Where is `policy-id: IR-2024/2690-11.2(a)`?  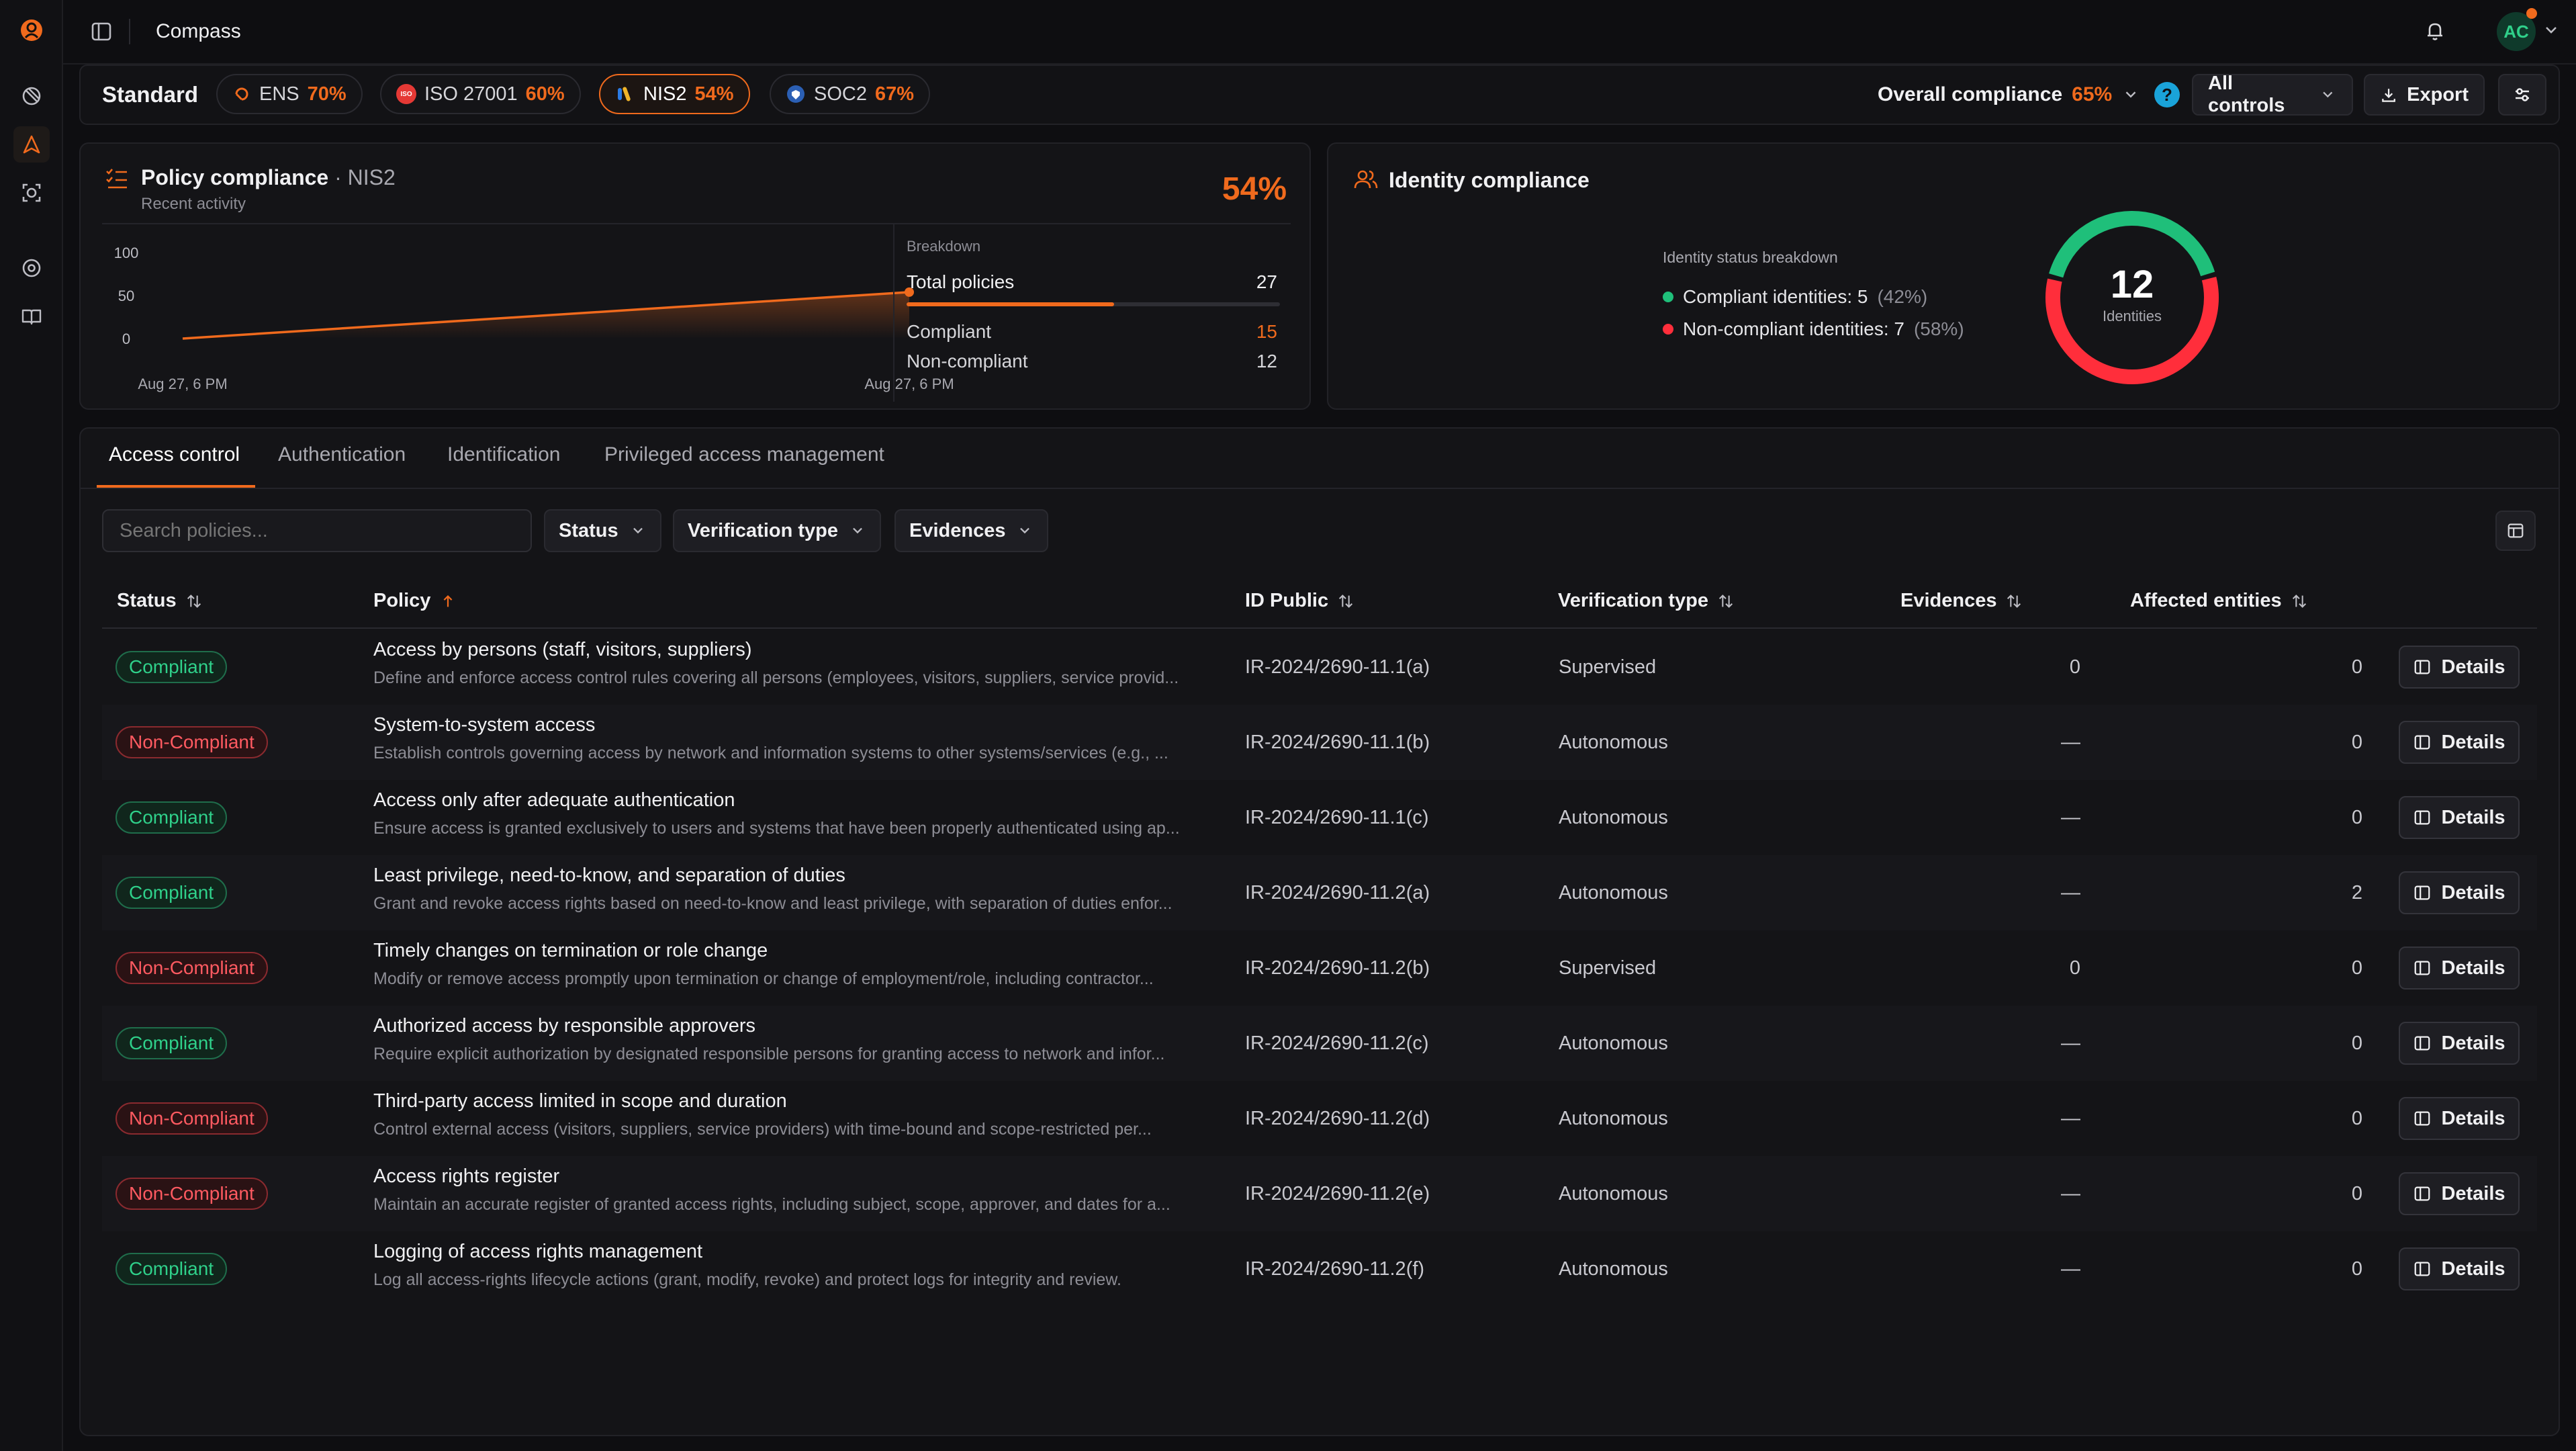
policy-id: IR-2024/2690-11.2(a) is located at coordinates (1337, 893).